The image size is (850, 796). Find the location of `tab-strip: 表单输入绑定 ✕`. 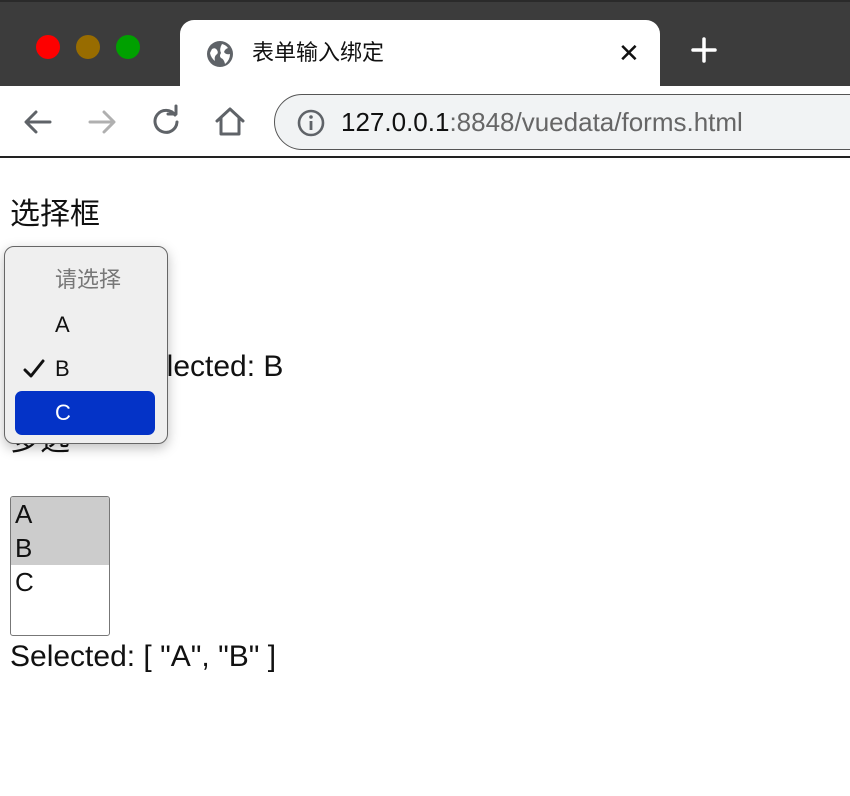

tab-strip: 表单输入绑定 ✕ is located at coordinates (425, 44).